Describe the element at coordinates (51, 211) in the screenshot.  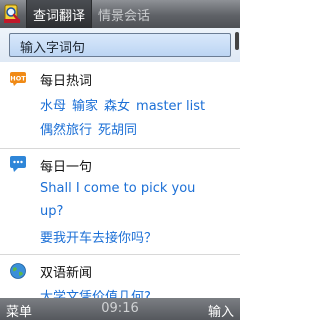
I see `daily-sentence-english-2: up?` at that location.